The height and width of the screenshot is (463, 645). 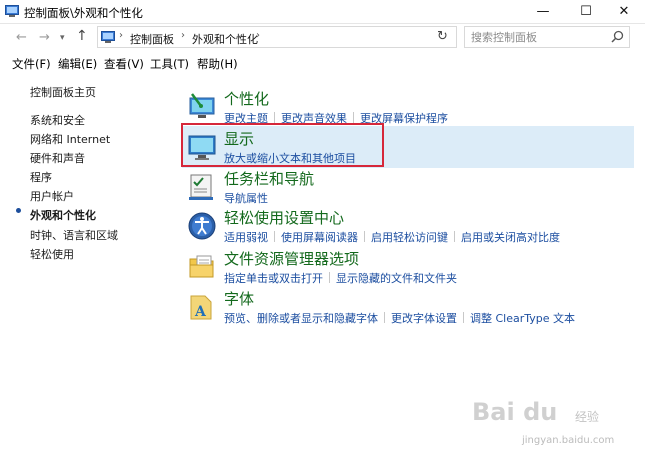 What do you see at coordinates (408, 307) in the screenshot?
I see `category-fonts: A 字体 预览、删除或者显示和隐藏字体 更改字体设置 调整 ClearType 文本` at bounding box center [408, 307].